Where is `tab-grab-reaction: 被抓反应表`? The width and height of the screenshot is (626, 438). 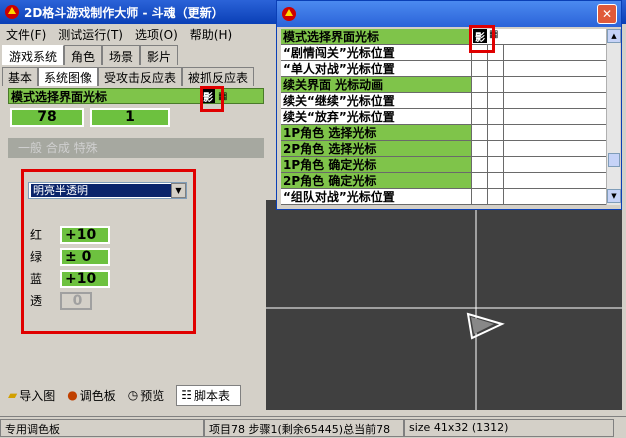
tab-grab-reaction: 被抓反应表 is located at coordinates (218, 76).